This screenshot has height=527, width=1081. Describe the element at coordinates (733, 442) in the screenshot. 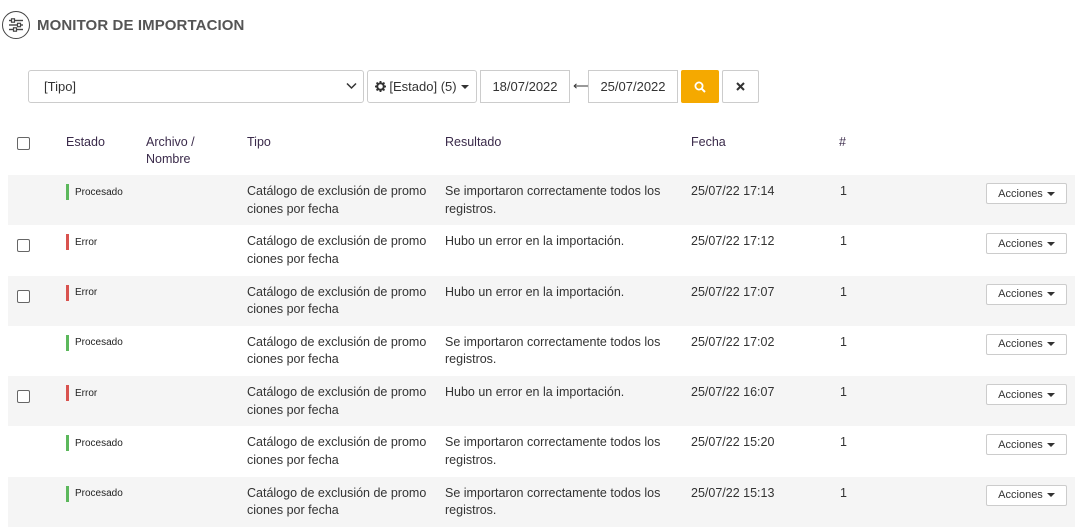

I see `cell-fecha: 25/07/22 15:20` at that location.